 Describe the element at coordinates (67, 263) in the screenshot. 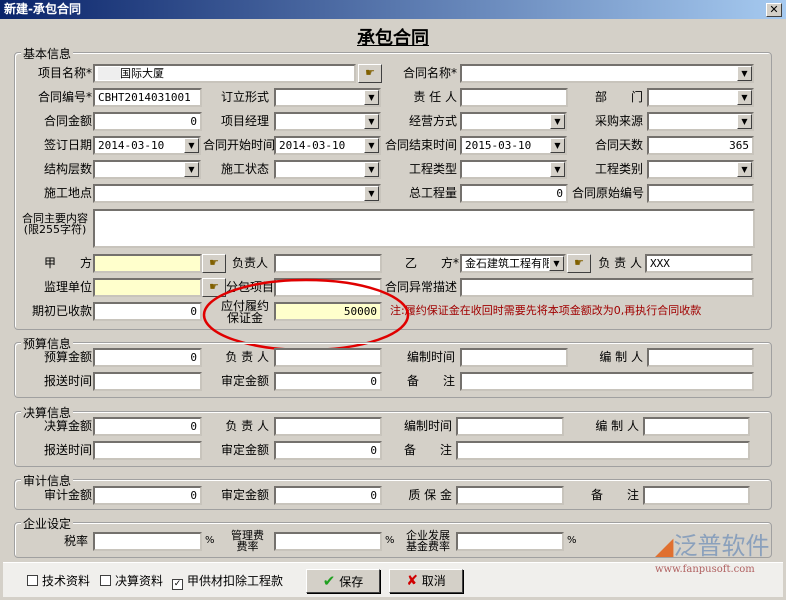

I see `label-party-a: 甲 方` at that location.